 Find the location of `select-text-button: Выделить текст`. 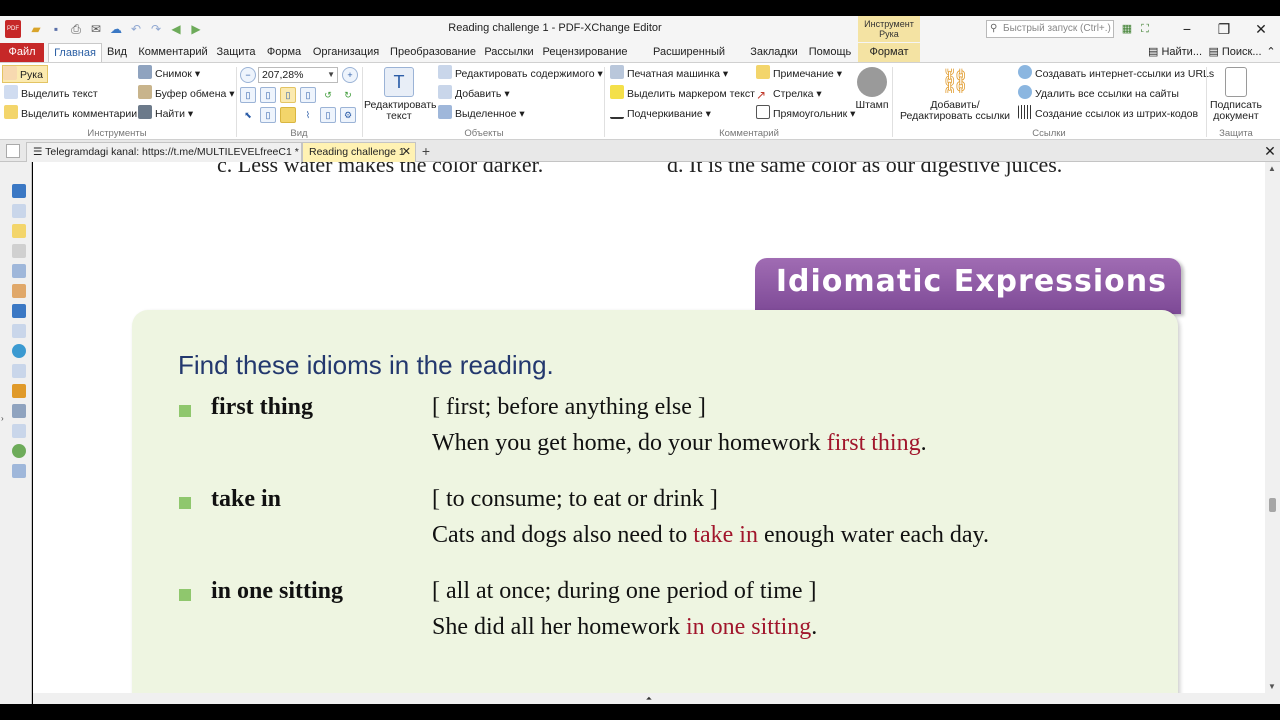

select-text-button: Выделить текст is located at coordinates (51, 94).